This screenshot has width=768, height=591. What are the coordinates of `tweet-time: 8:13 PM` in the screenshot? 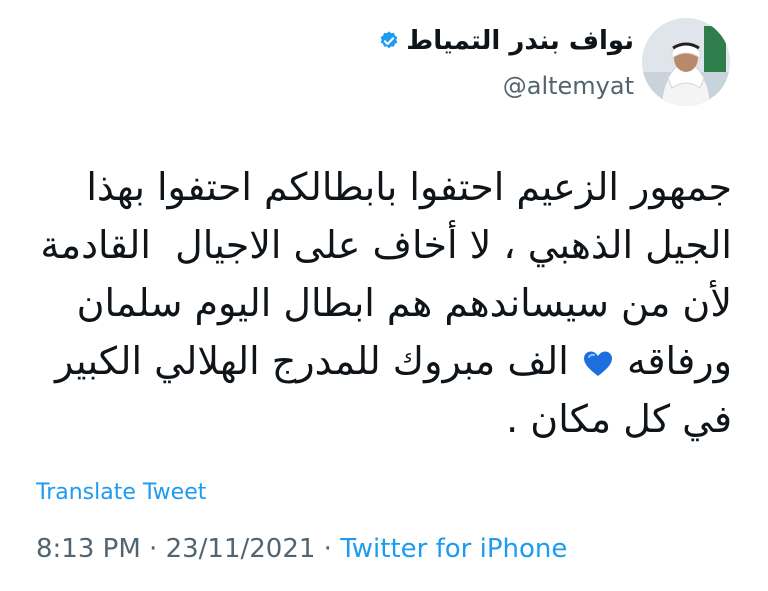 It's located at (88, 549).